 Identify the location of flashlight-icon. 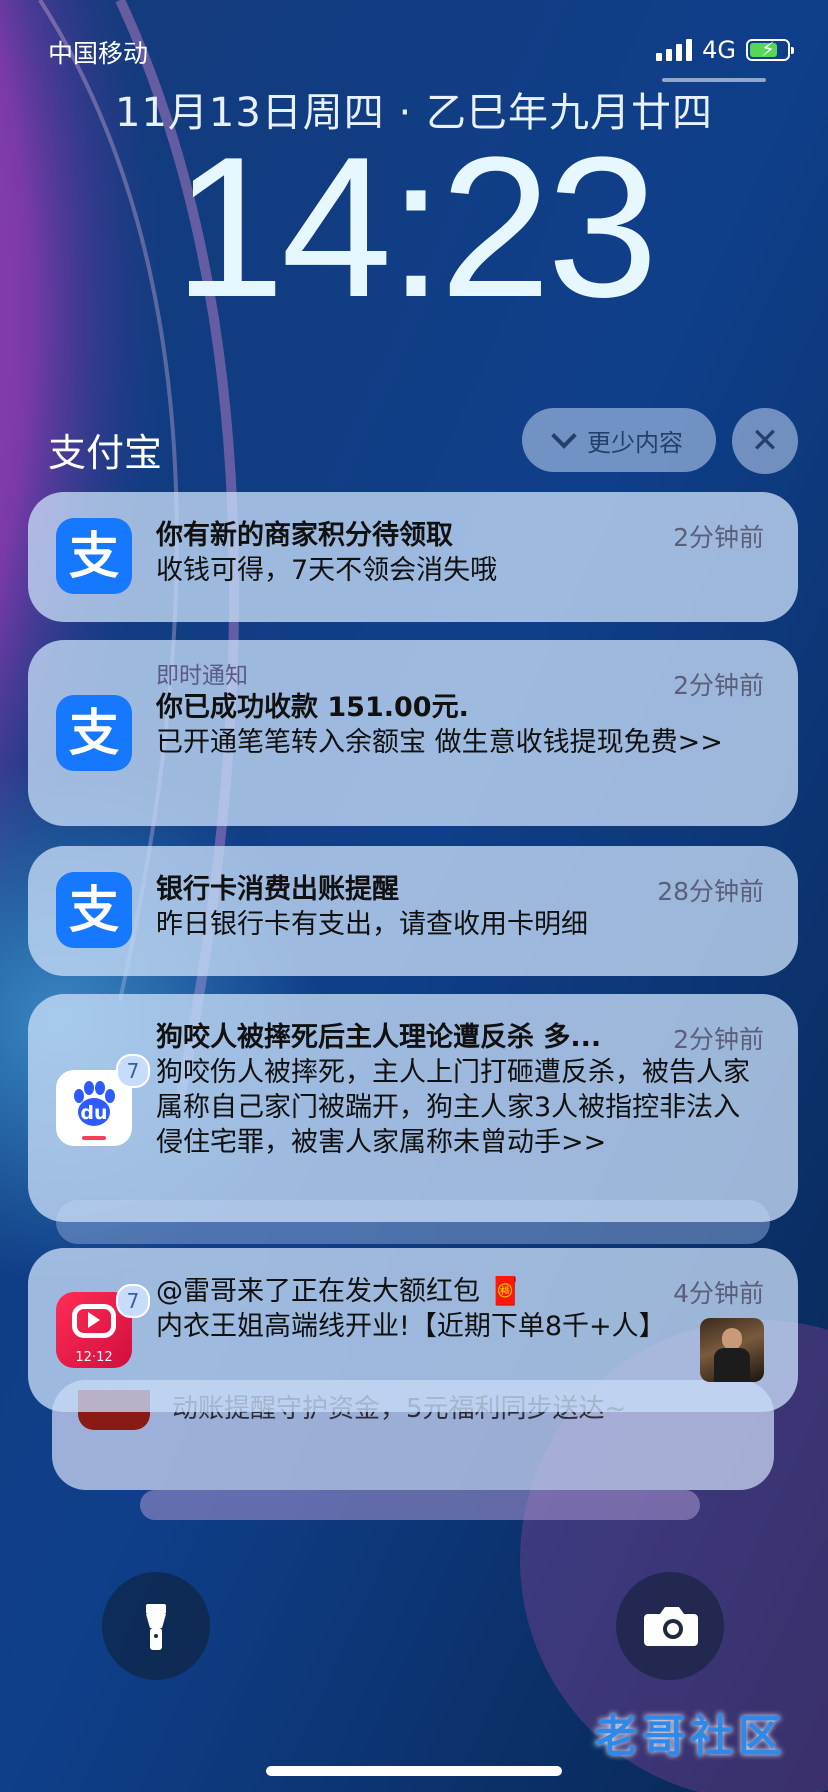
(156, 1627).